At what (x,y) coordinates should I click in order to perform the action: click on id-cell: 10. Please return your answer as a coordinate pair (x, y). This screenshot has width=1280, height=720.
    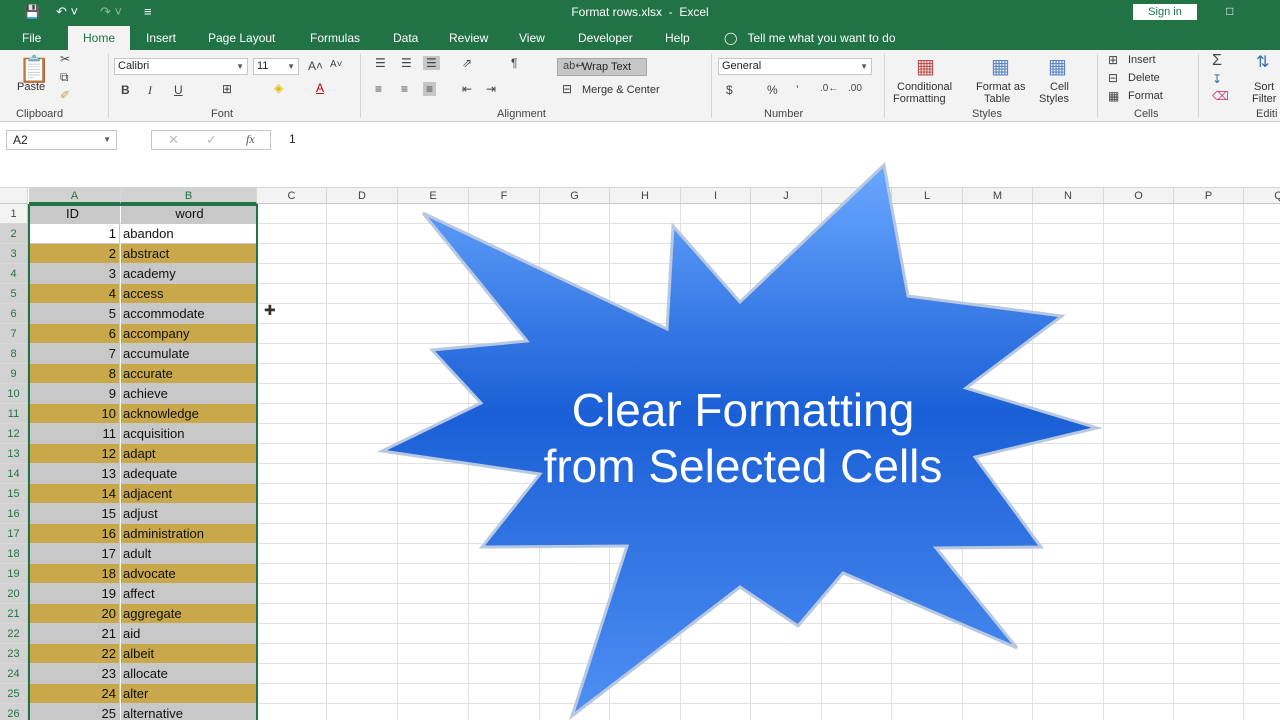
    Looking at the image, I should click on (74, 414).